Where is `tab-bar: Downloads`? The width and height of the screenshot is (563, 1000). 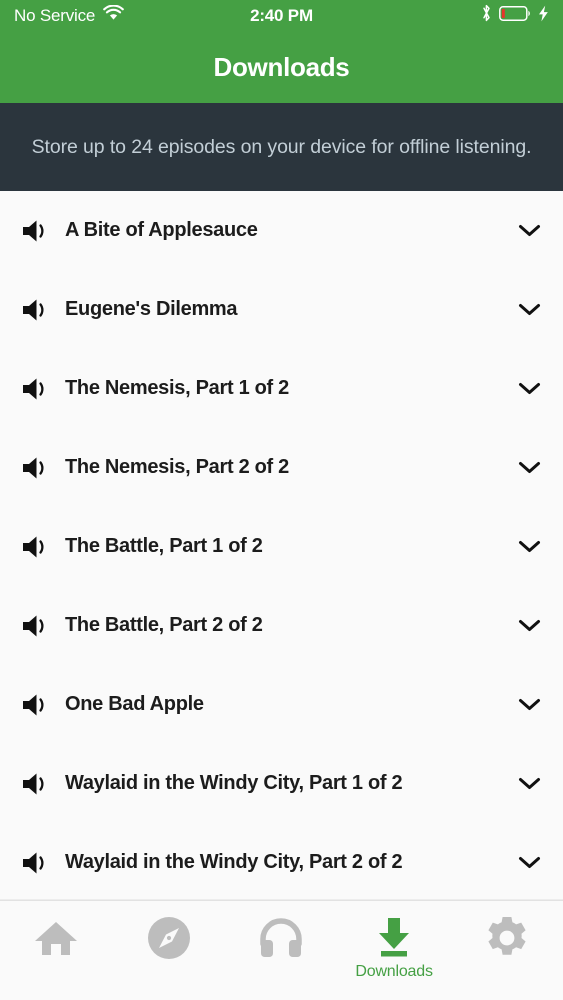
tab-bar: Downloads is located at coordinates (281, 950).